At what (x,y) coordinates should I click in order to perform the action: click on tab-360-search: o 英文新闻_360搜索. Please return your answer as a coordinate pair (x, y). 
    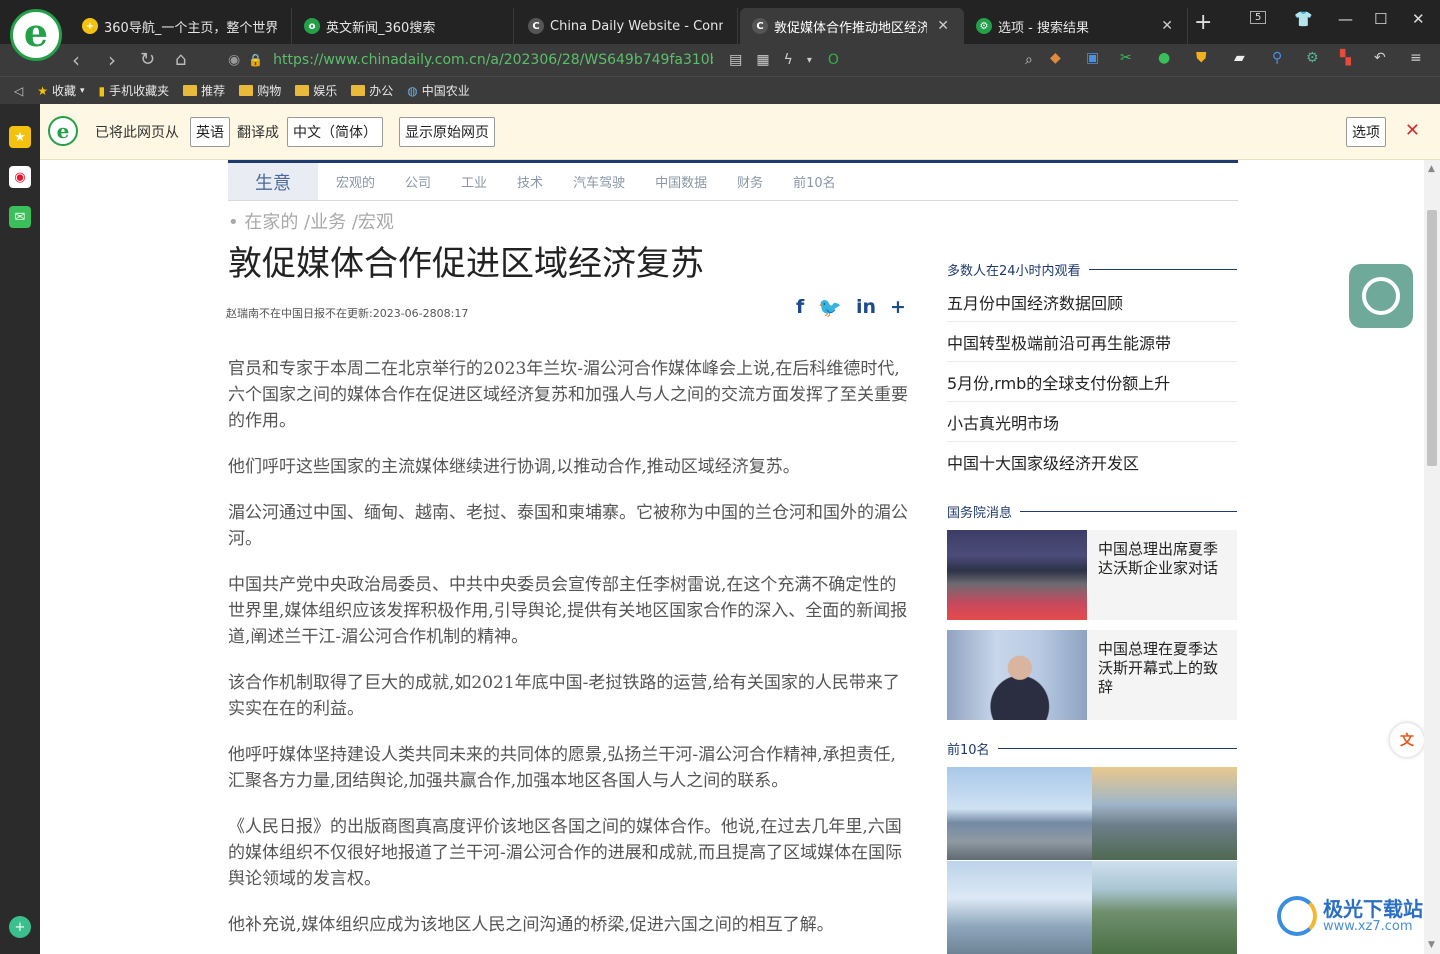
    Looking at the image, I should click on (403, 26).